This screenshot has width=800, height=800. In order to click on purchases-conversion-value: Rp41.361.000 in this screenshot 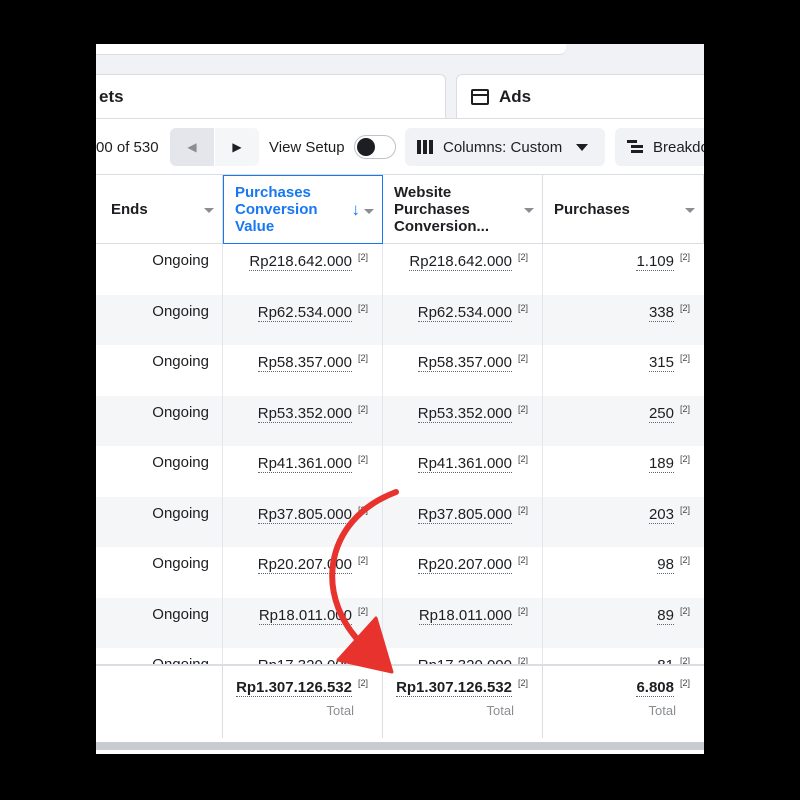, I will do `click(304, 464)`.